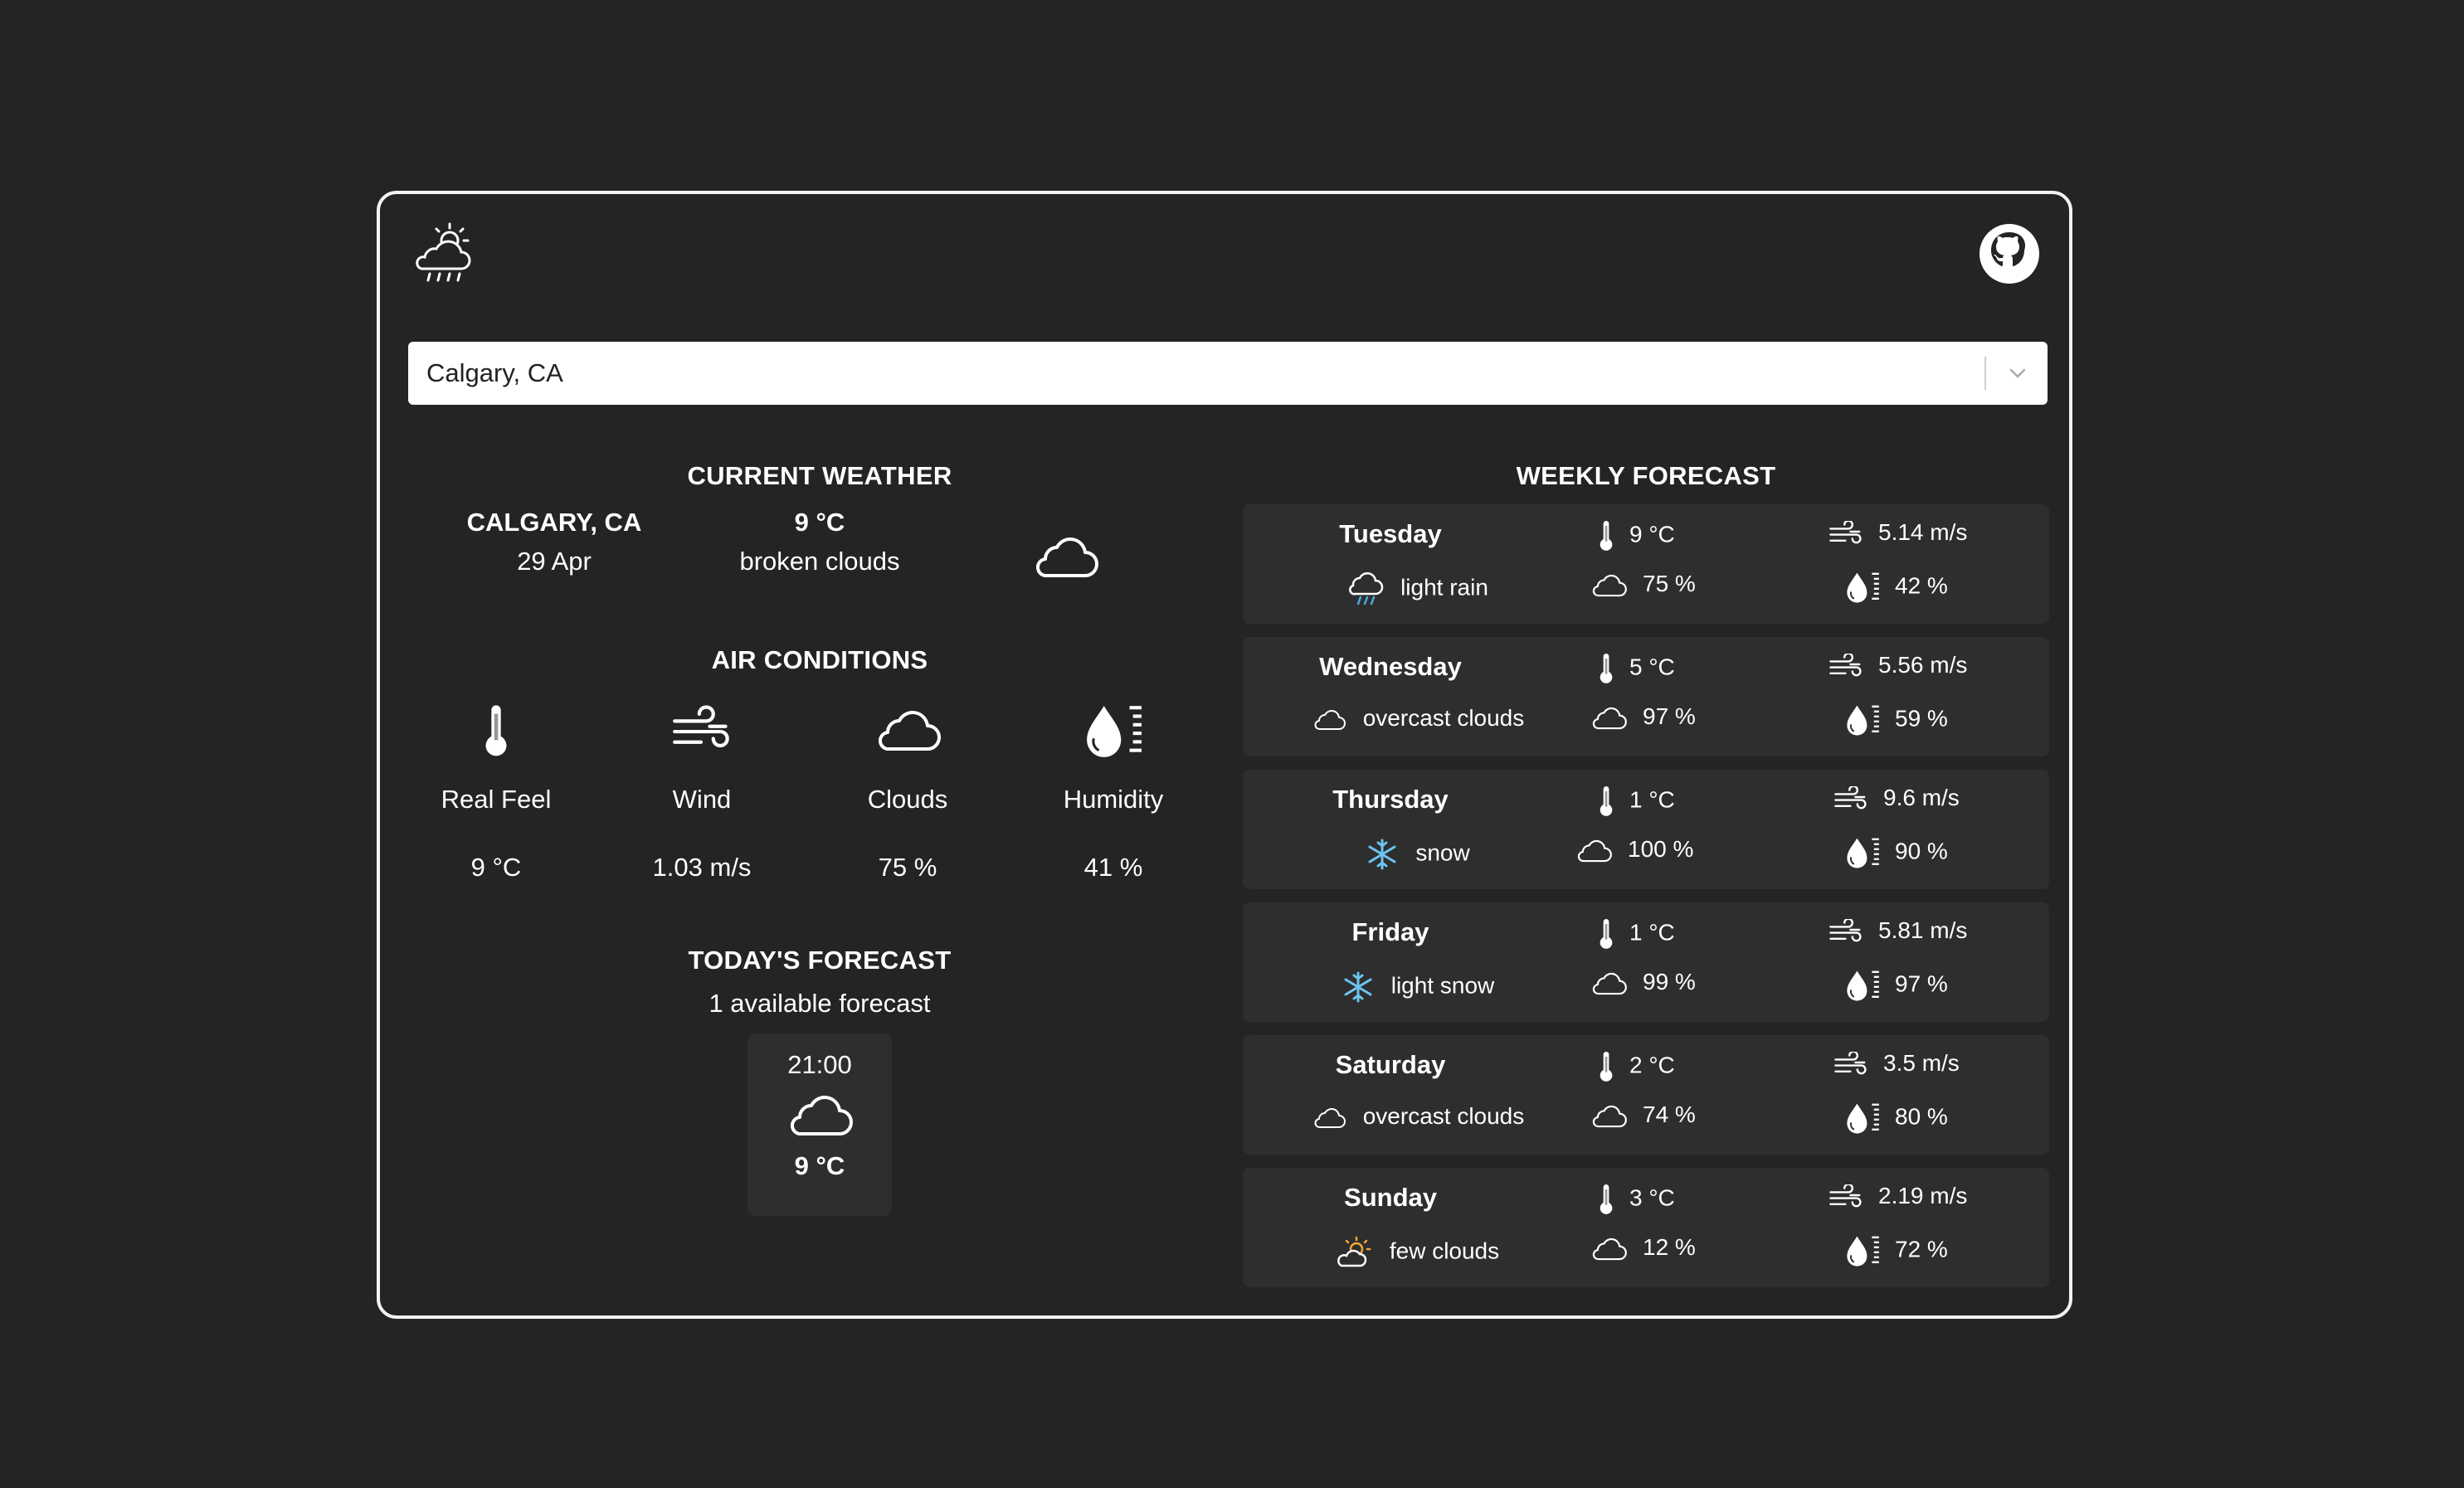 This screenshot has height=1488, width=2464. Describe the element at coordinates (1921, 851) in the screenshot. I see `forecast-humidity-value: 90 %` at that location.